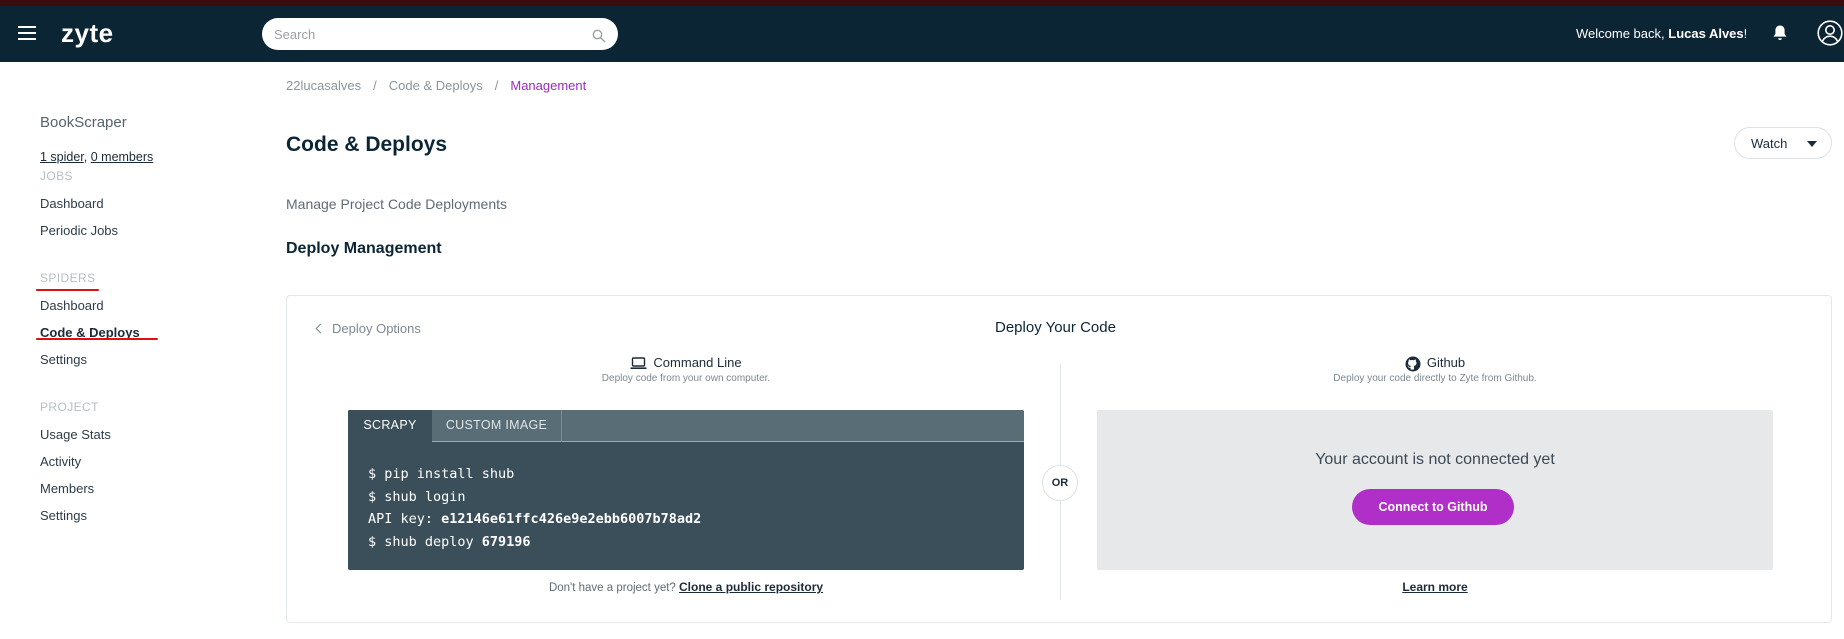 Image resolution: width=1844 pixels, height=639 pixels. I want to click on annotation-underline-code-deploys, so click(97, 339).